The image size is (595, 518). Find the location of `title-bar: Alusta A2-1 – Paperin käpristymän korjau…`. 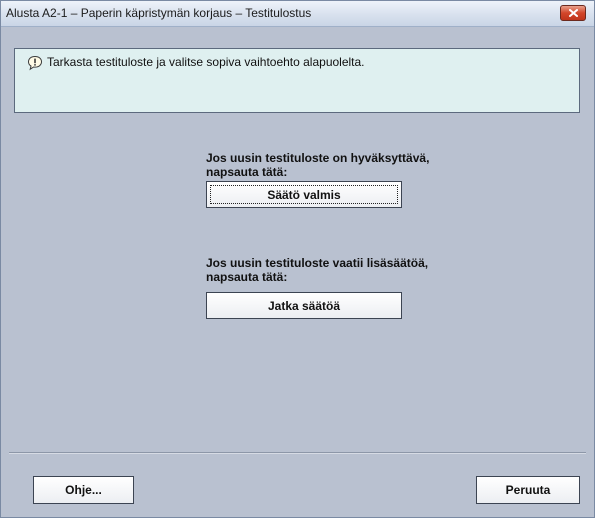

title-bar: Alusta A2-1 – Paperin käpristymän korjau… is located at coordinates (297, 14).